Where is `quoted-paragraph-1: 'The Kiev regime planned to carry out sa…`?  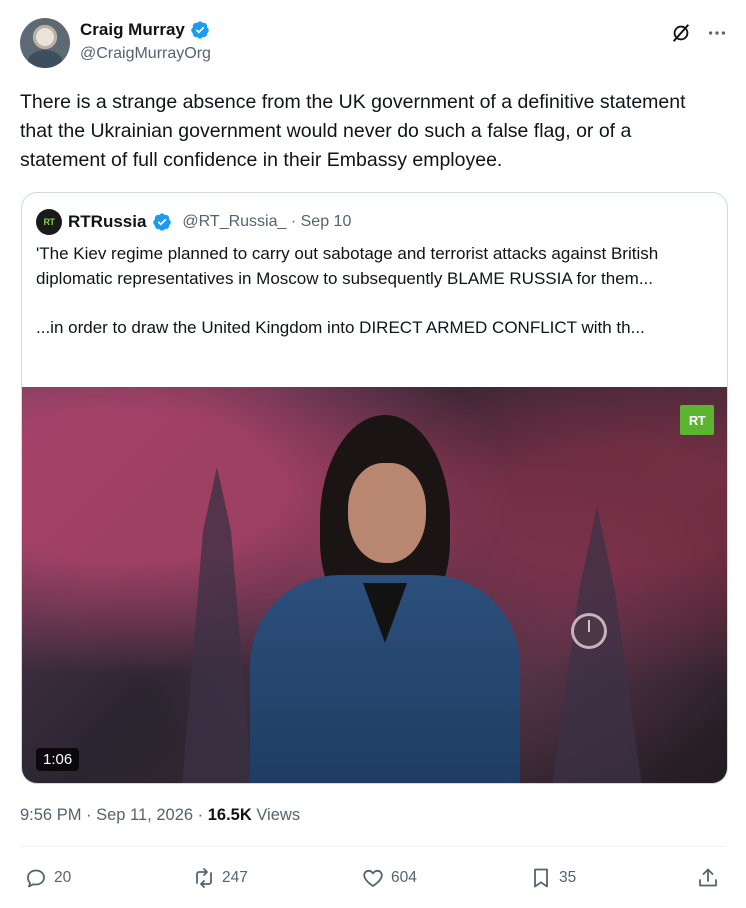 quoted-paragraph-1: 'The Kiev regime planned to carry out sa… is located at coordinates (347, 266).